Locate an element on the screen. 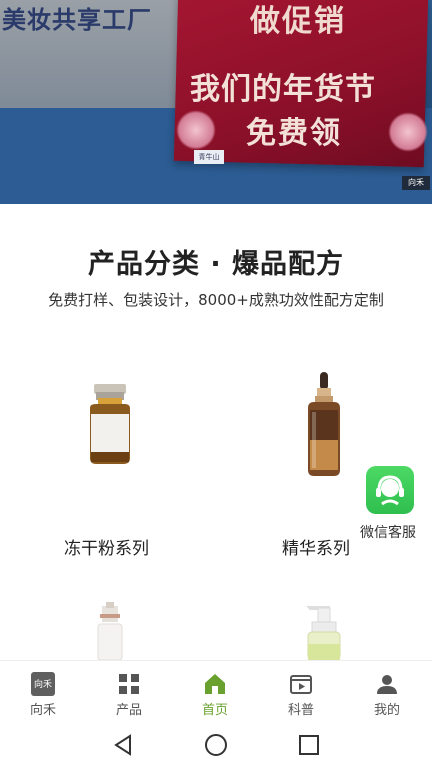 The width and height of the screenshot is (432, 768). product-label: 冻干粉系列 is located at coordinates (106, 549).